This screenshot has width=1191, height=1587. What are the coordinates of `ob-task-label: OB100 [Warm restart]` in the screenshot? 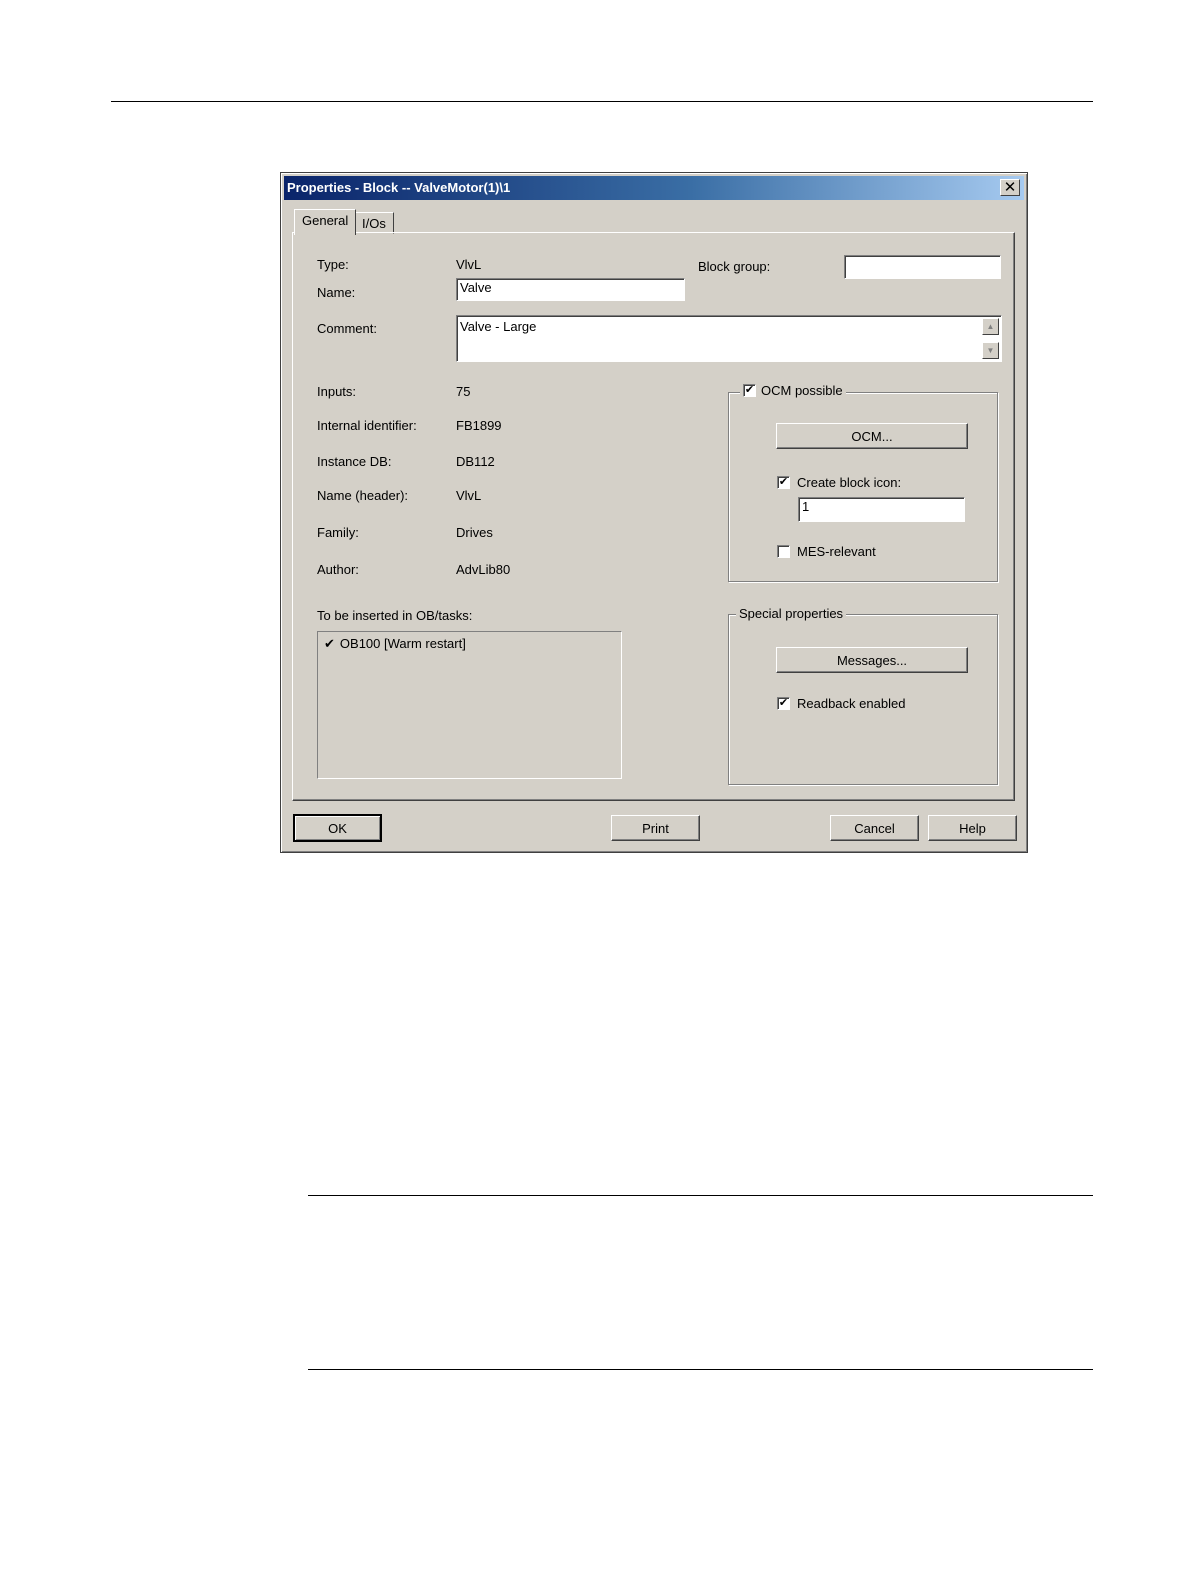 It's located at (402, 643).